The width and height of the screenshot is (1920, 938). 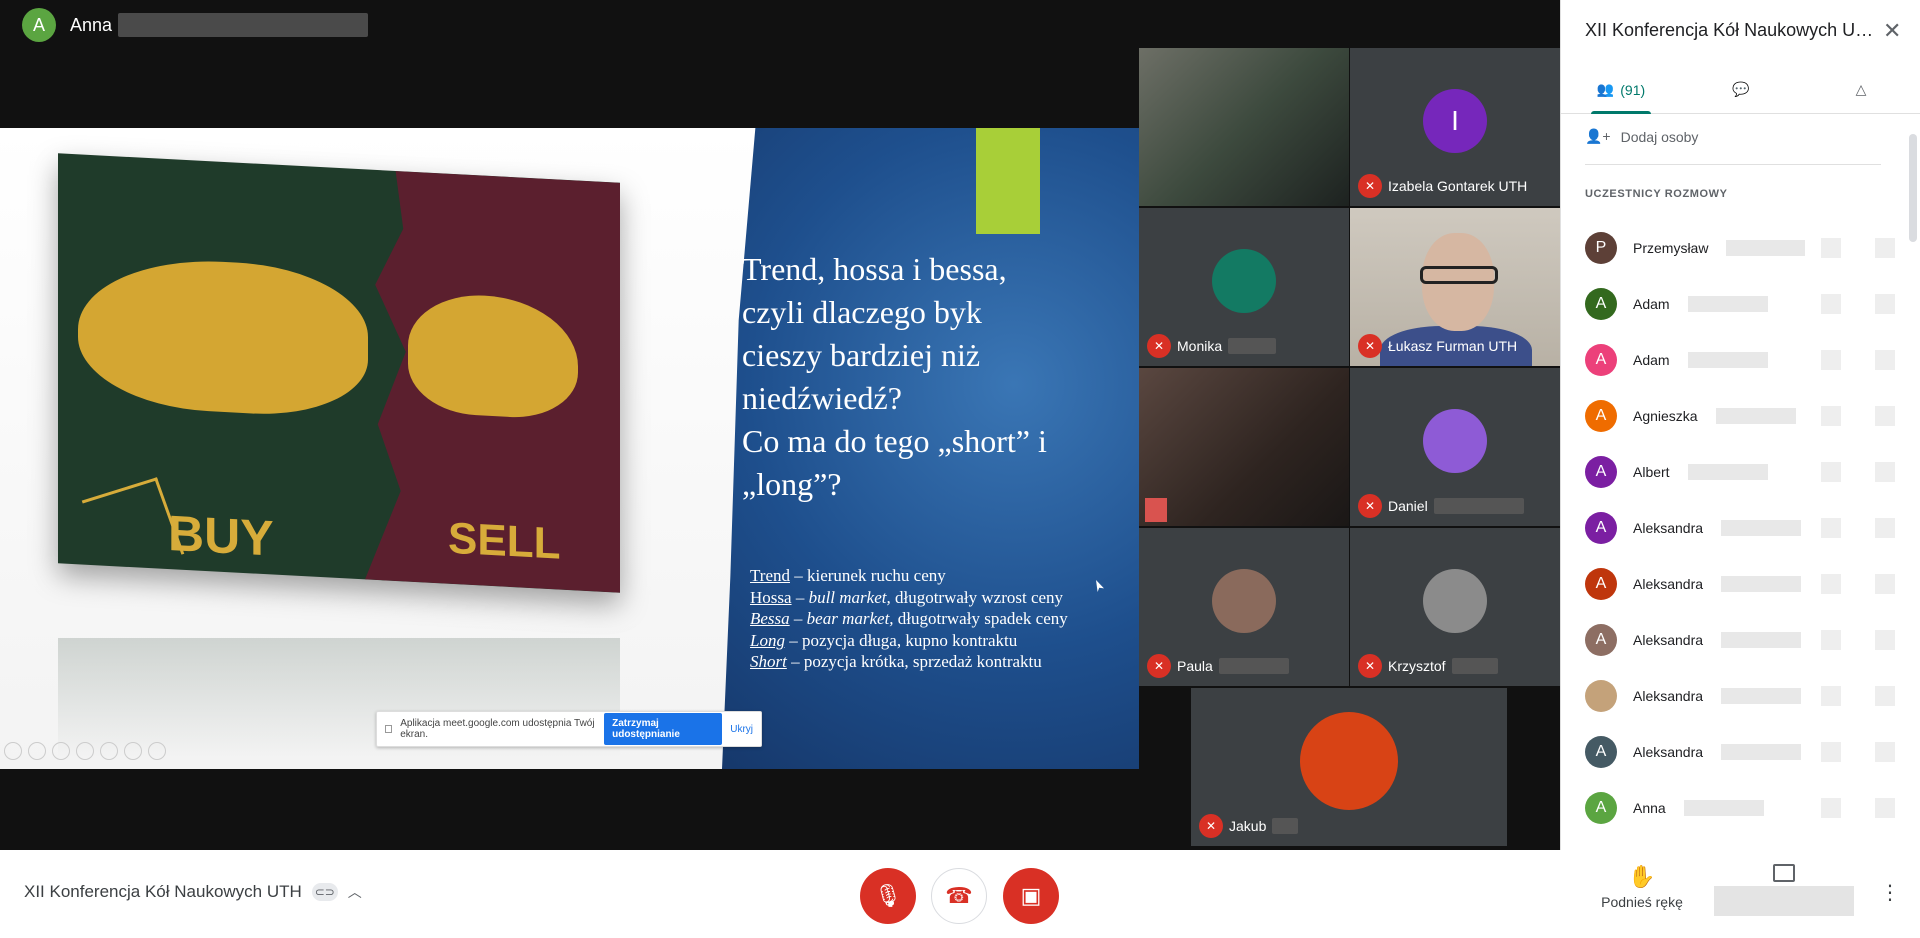 What do you see at coordinates (1784, 873) in the screenshot?
I see `present-icon` at bounding box center [1784, 873].